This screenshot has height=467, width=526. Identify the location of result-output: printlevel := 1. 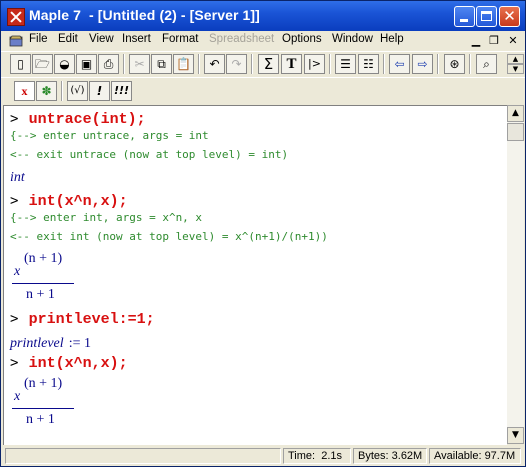
(50, 342).